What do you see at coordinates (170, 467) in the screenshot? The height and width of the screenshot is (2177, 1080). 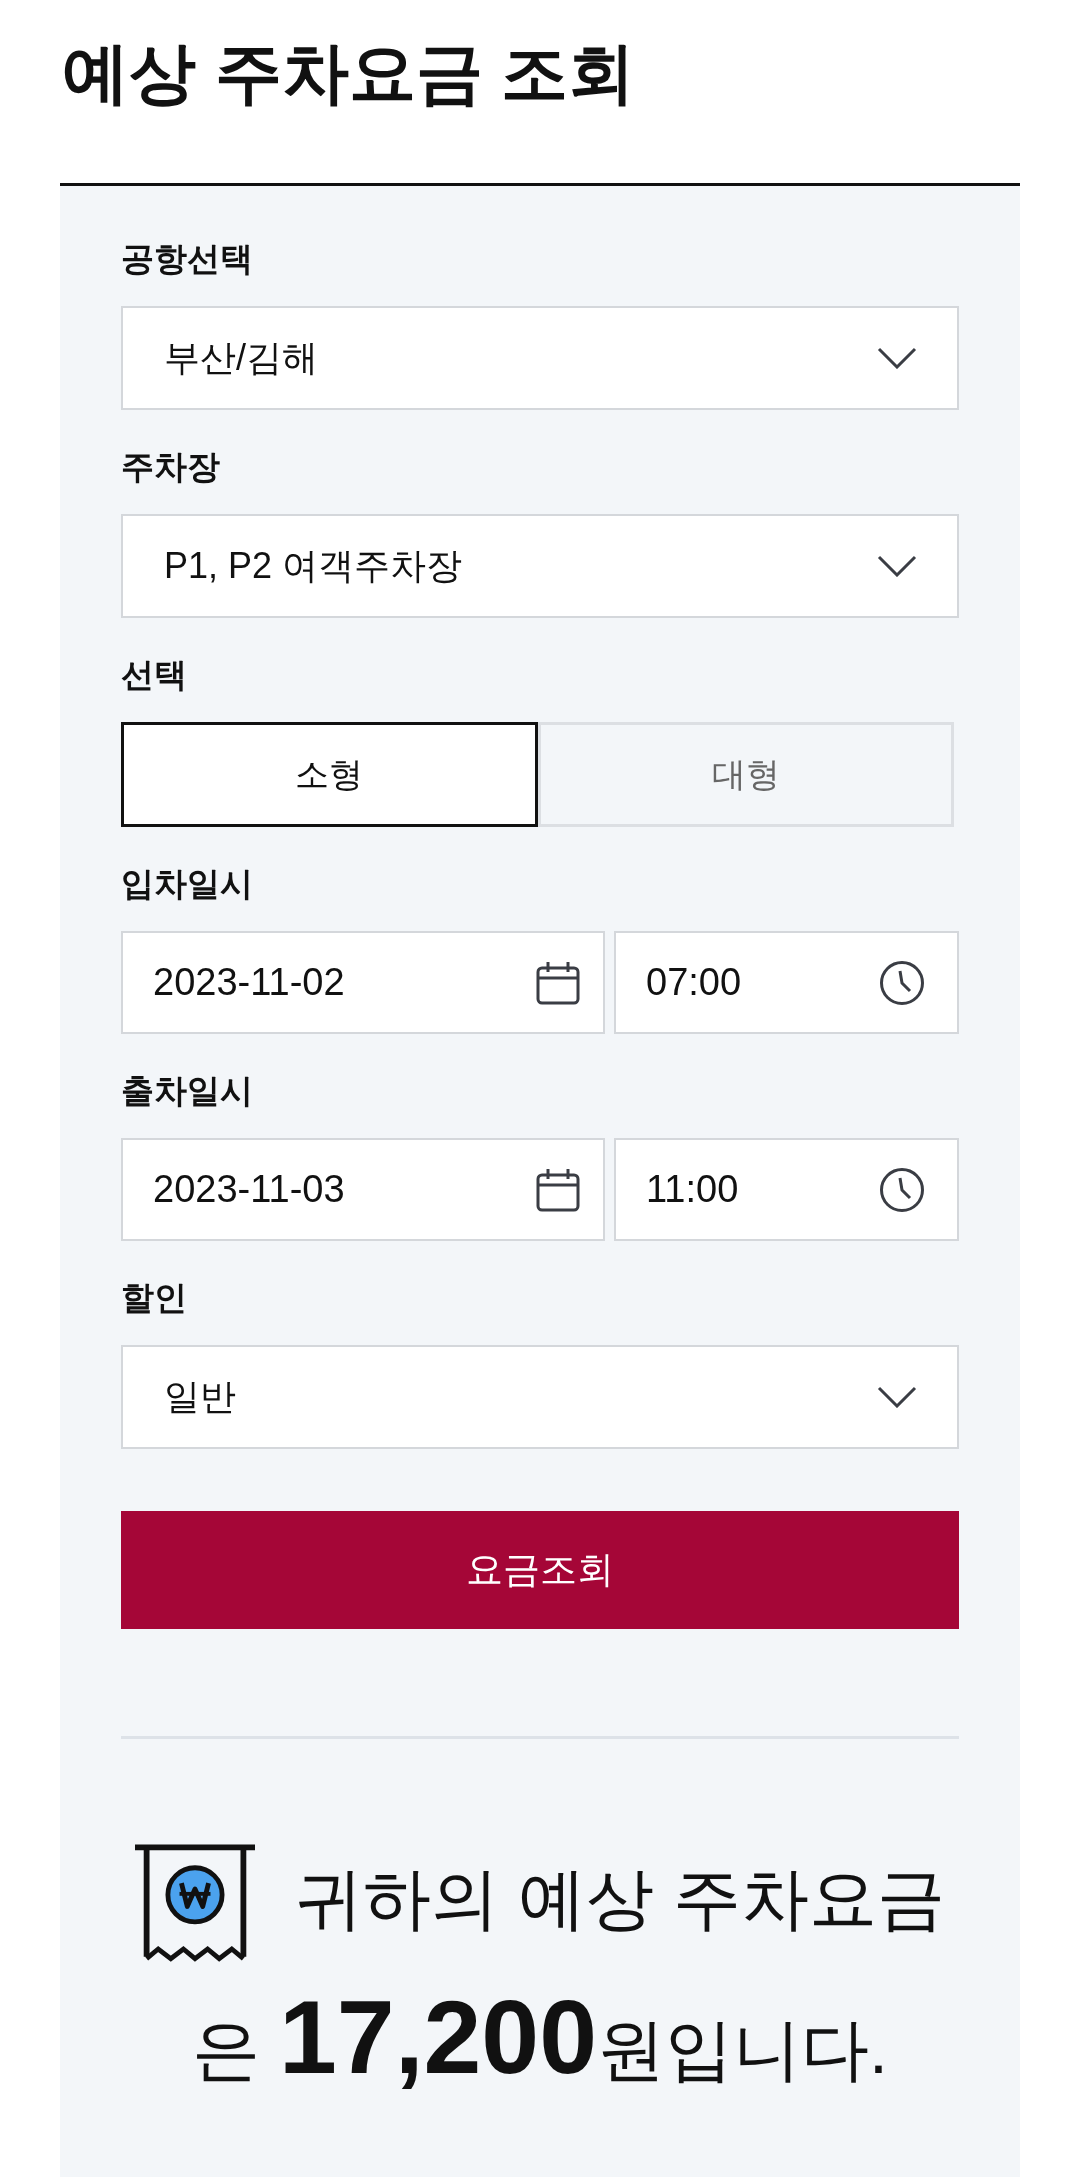 I see `field-label: 주차장` at bounding box center [170, 467].